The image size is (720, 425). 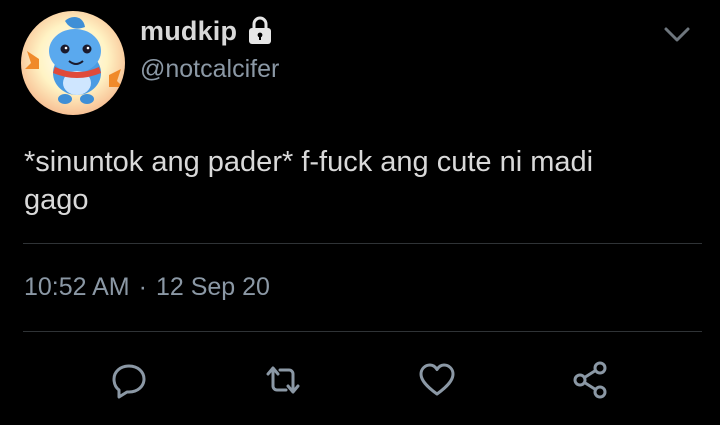 What do you see at coordinates (77, 287) in the screenshot?
I see `tweet-time: 10:52 AM` at bounding box center [77, 287].